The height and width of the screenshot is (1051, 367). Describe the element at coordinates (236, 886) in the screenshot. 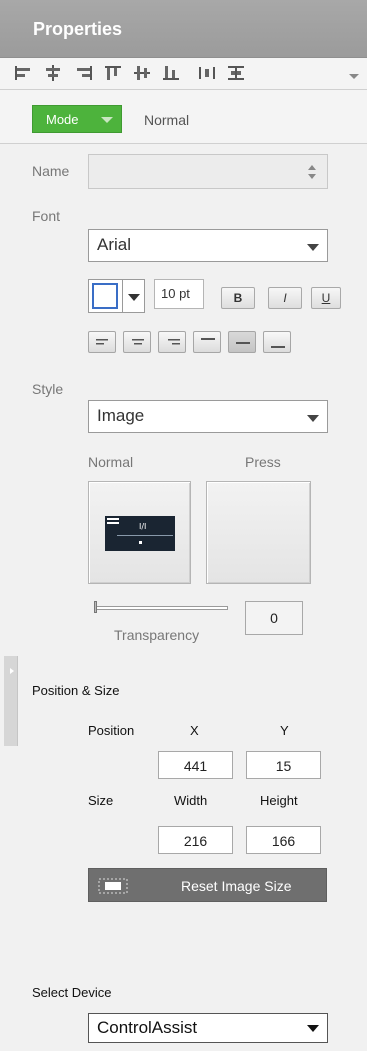

I see `reset-image-size-label: Reset Image Size` at that location.